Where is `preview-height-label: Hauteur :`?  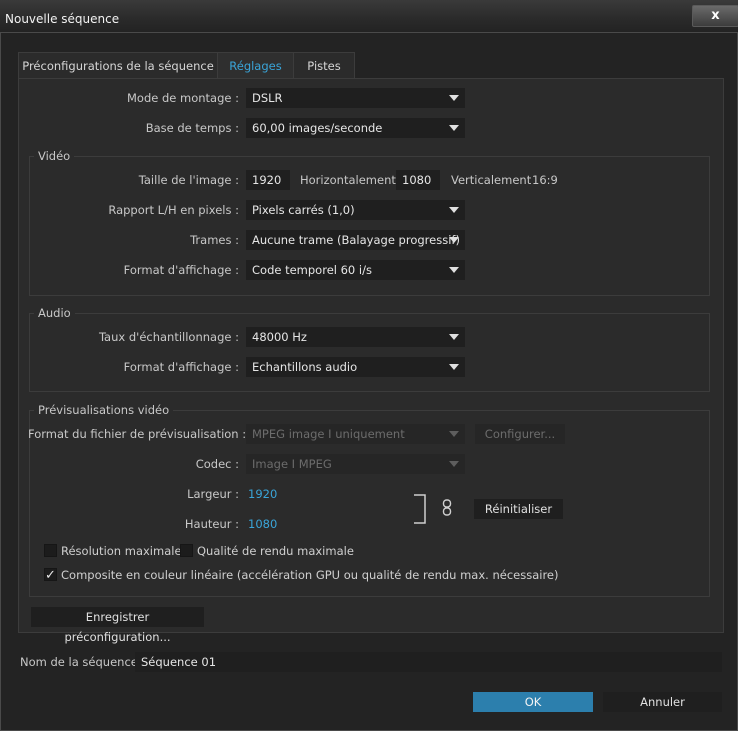
preview-height-label: Hauteur : is located at coordinates (211, 524).